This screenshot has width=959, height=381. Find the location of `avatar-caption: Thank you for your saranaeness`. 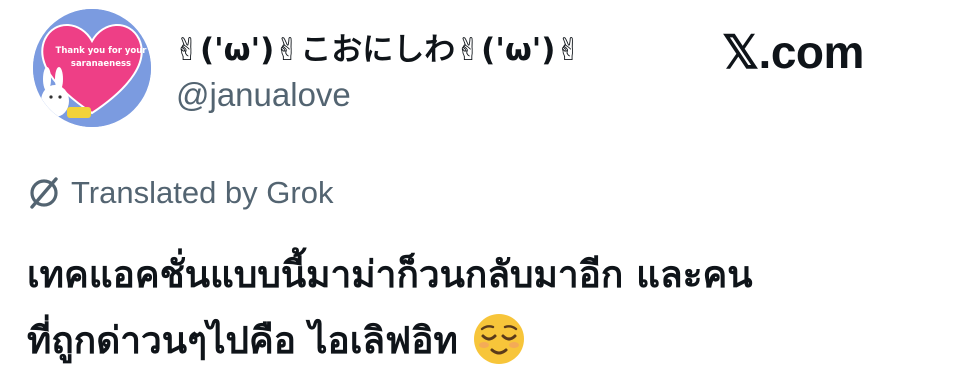

avatar-caption: Thank you for your saranaeness is located at coordinates (101, 57).